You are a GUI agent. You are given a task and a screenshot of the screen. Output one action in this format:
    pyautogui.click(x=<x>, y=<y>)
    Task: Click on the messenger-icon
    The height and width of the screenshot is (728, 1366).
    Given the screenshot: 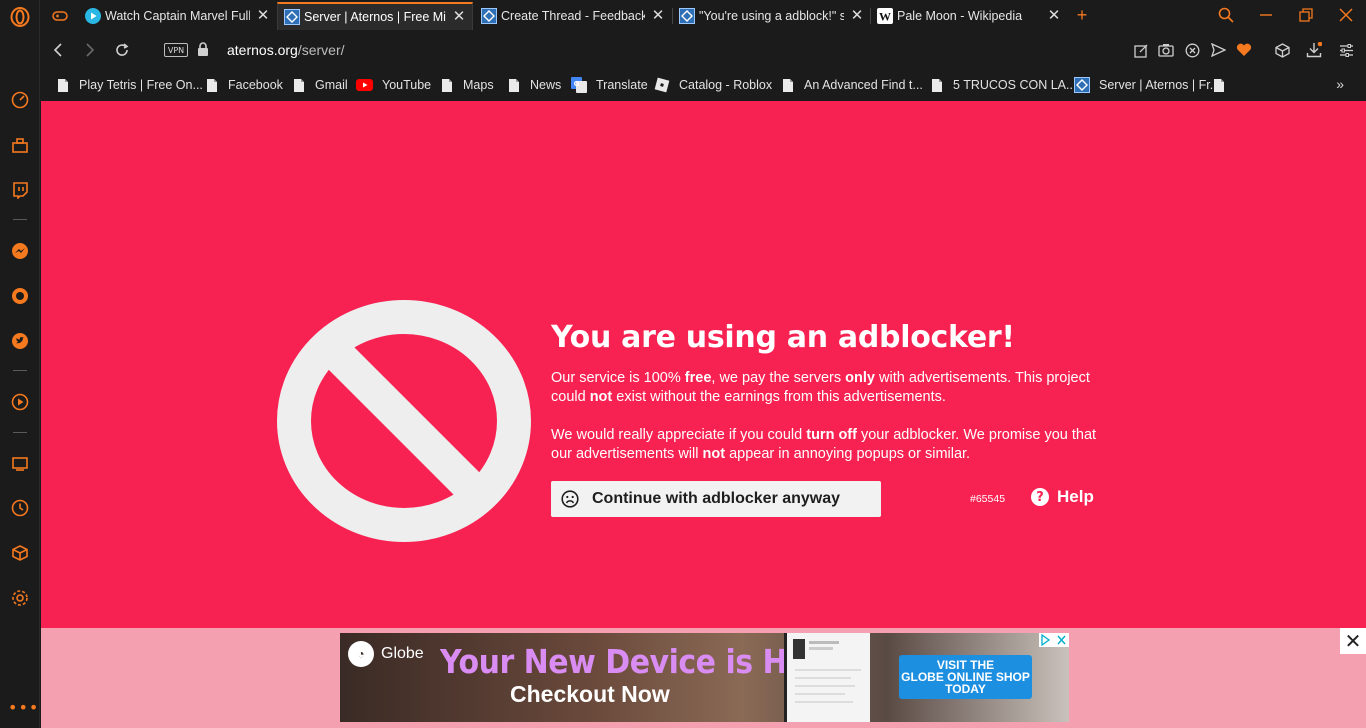 What is the action you would take?
    pyautogui.click(x=20, y=251)
    